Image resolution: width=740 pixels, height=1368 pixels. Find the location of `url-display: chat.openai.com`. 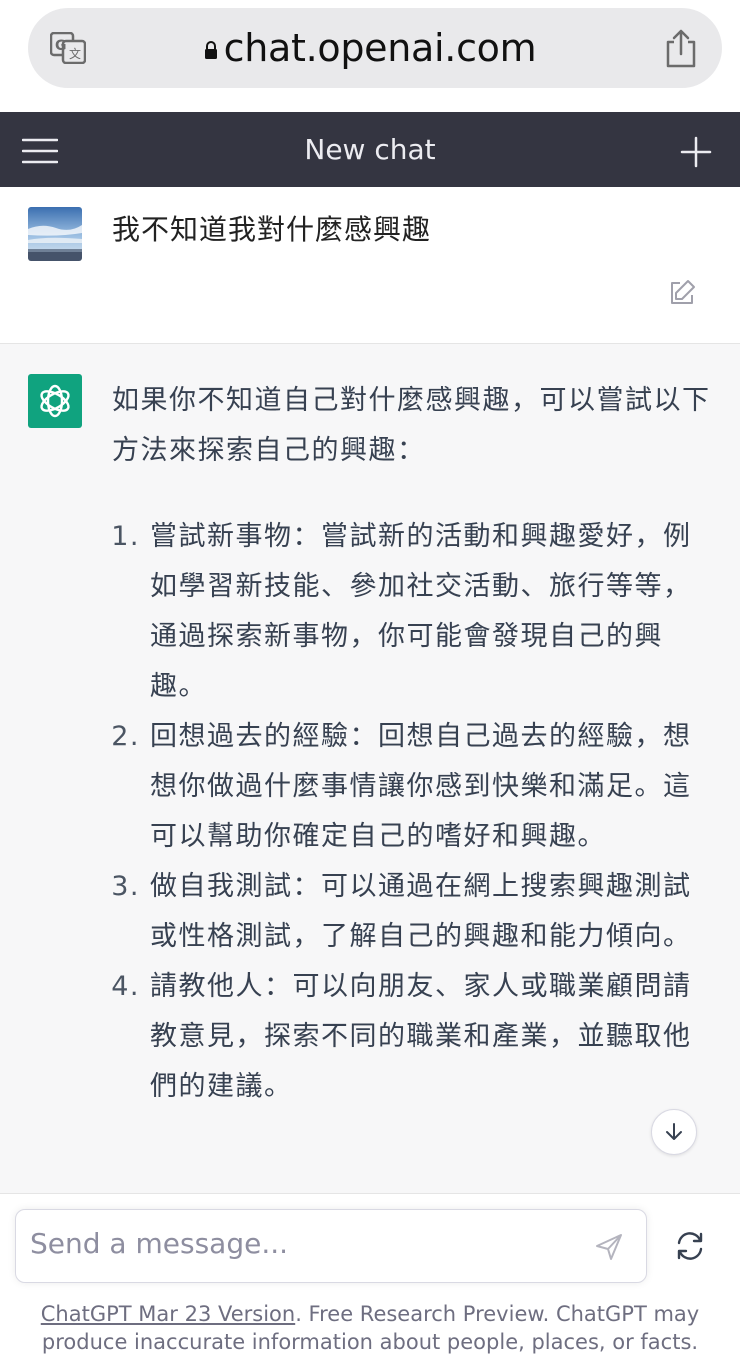

url-display: chat.openai.com is located at coordinates (370, 48).